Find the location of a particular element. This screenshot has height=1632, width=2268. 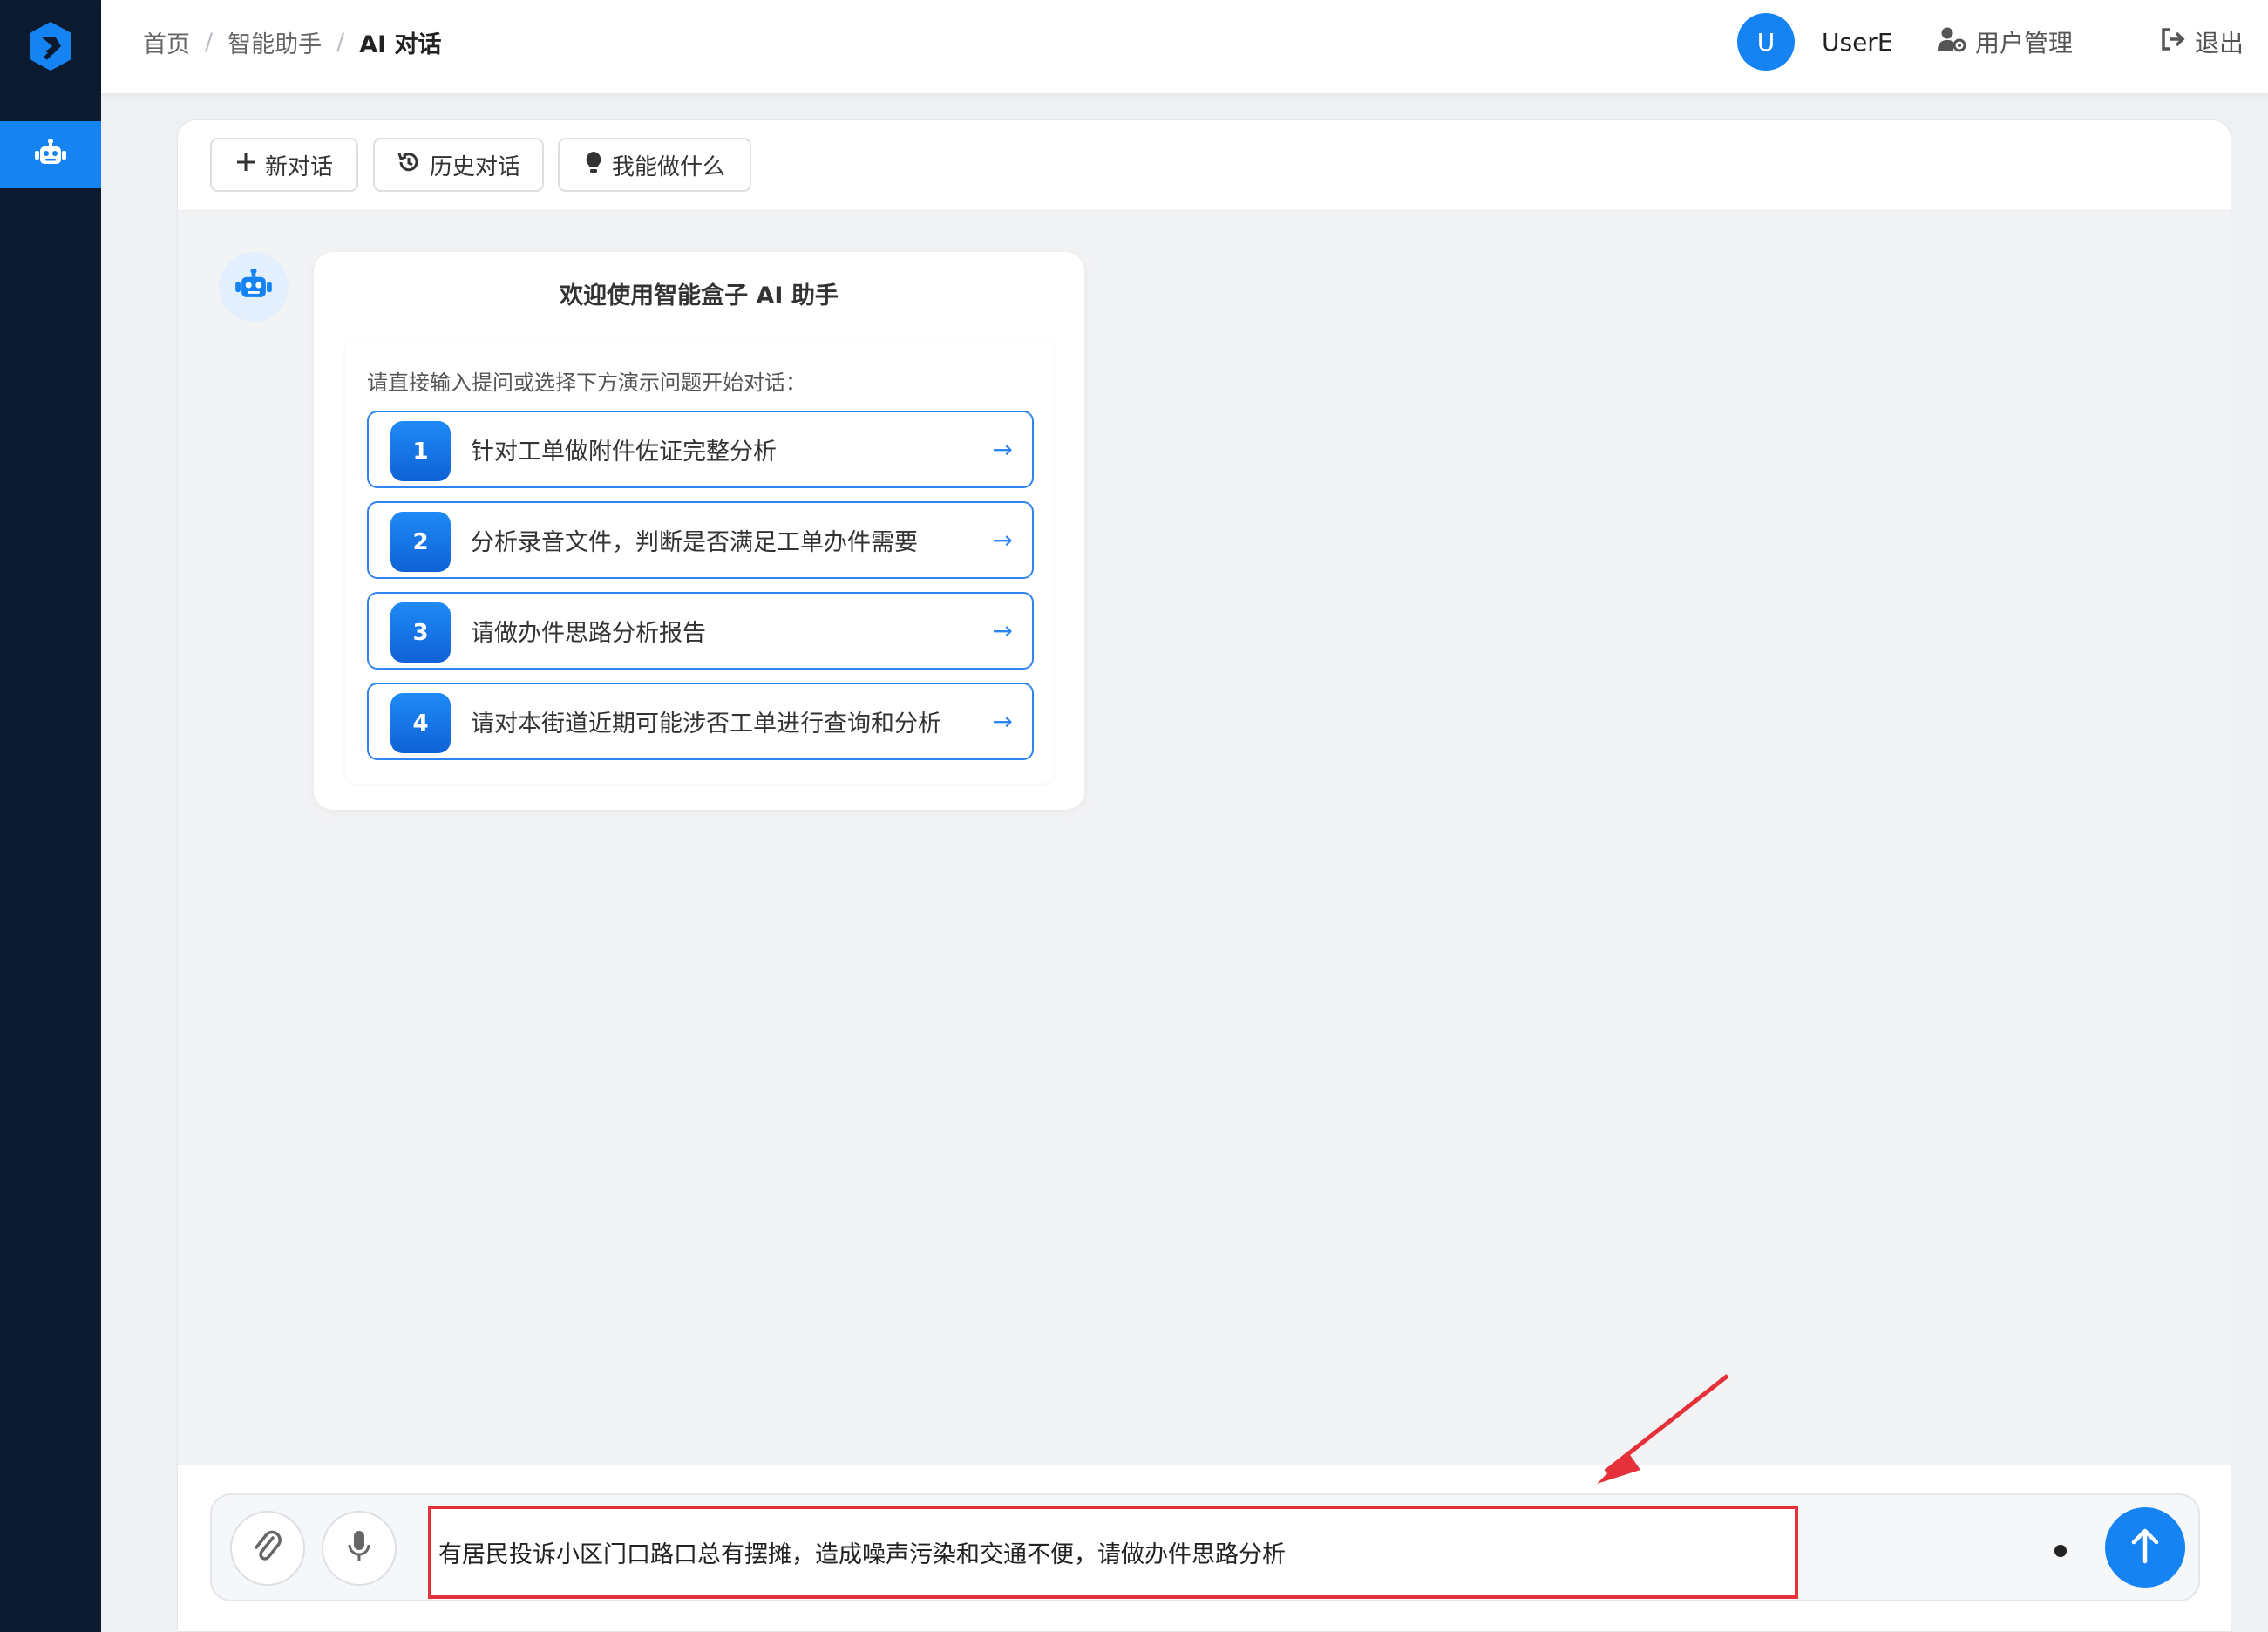

breadcrumb-current: AI 对话 is located at coordinates (400, 44).